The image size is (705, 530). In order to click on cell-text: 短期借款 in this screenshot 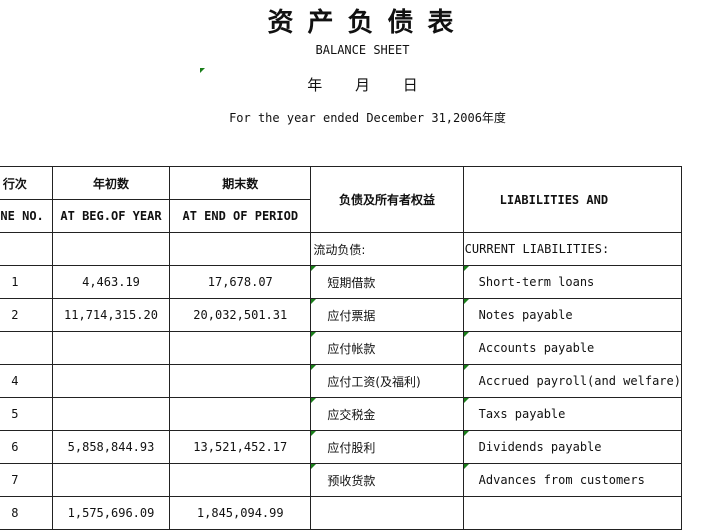, I will do `click(351, 282)`.